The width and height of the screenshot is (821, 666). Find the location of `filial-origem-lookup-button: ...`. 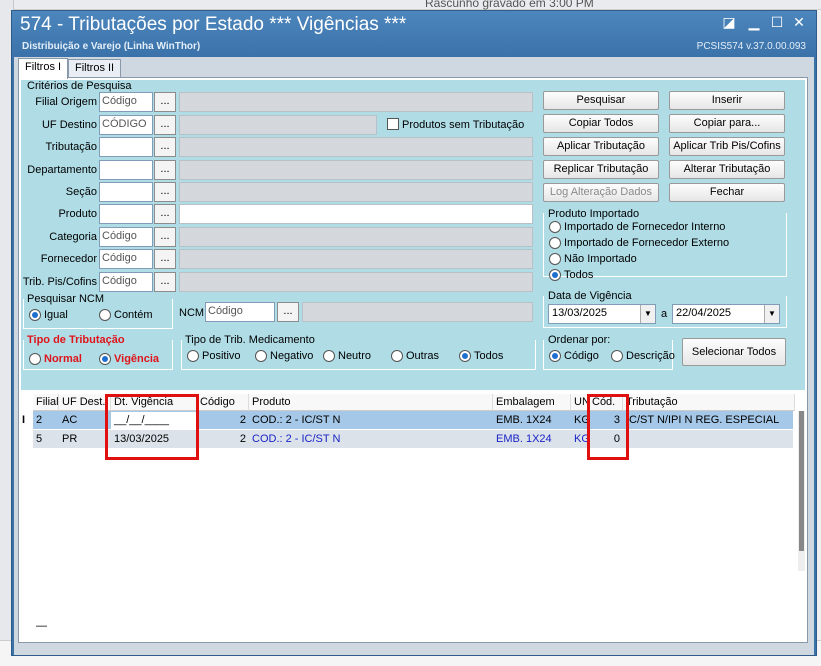

filial-origem-lookup-button: ... is located at coordinates (165, 102).